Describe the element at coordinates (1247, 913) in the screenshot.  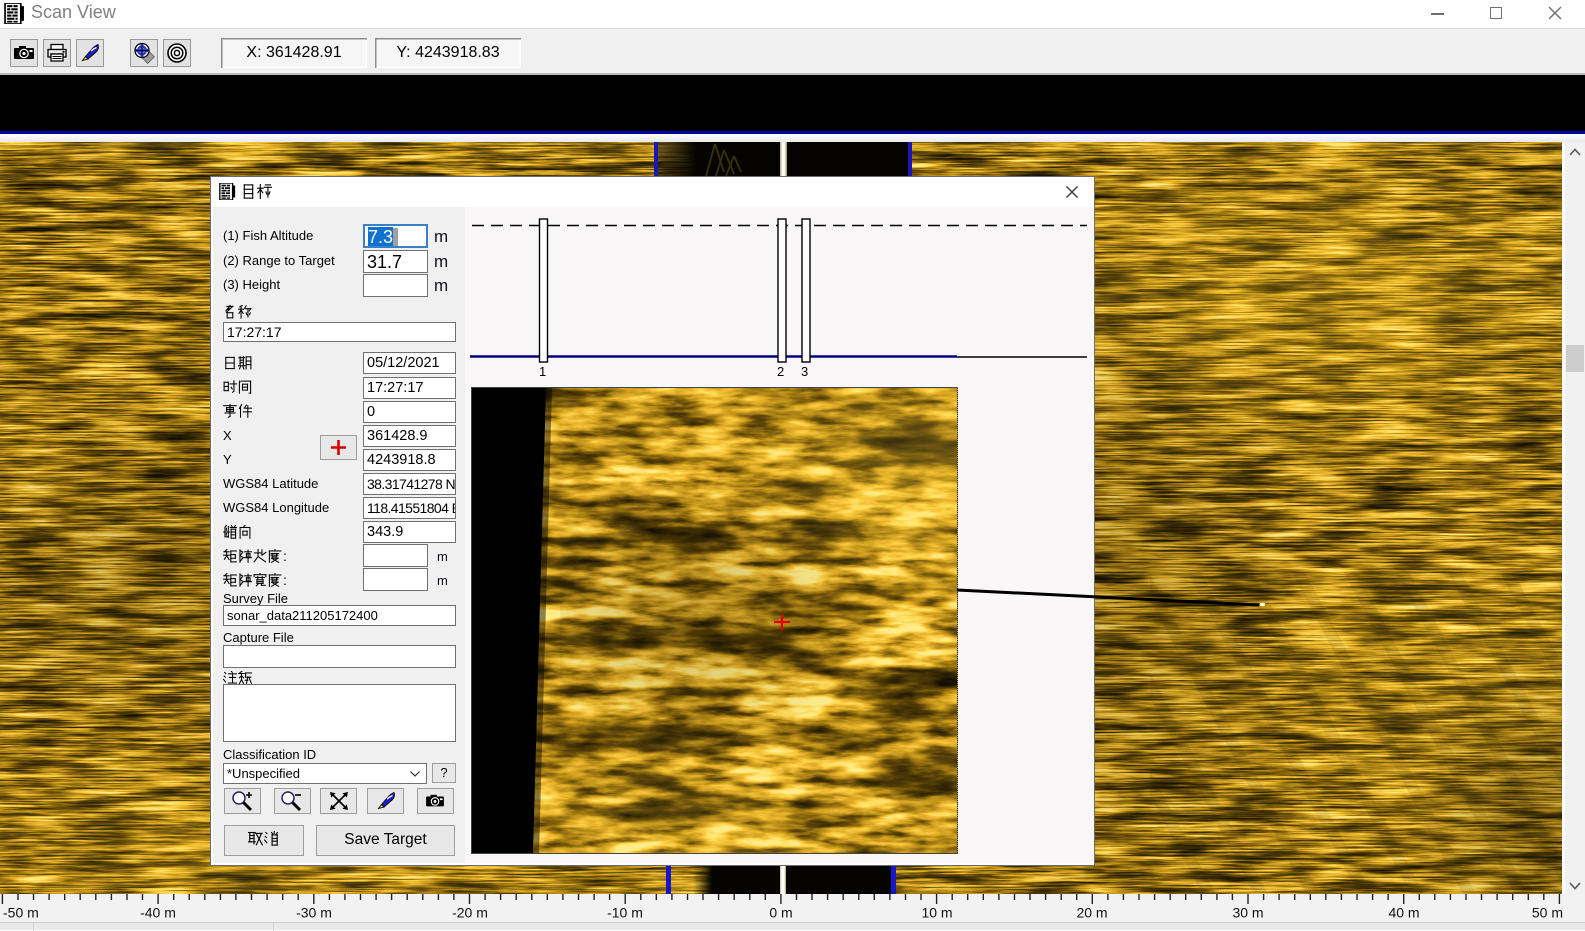
I see `svg-text: 30 m` at that location.